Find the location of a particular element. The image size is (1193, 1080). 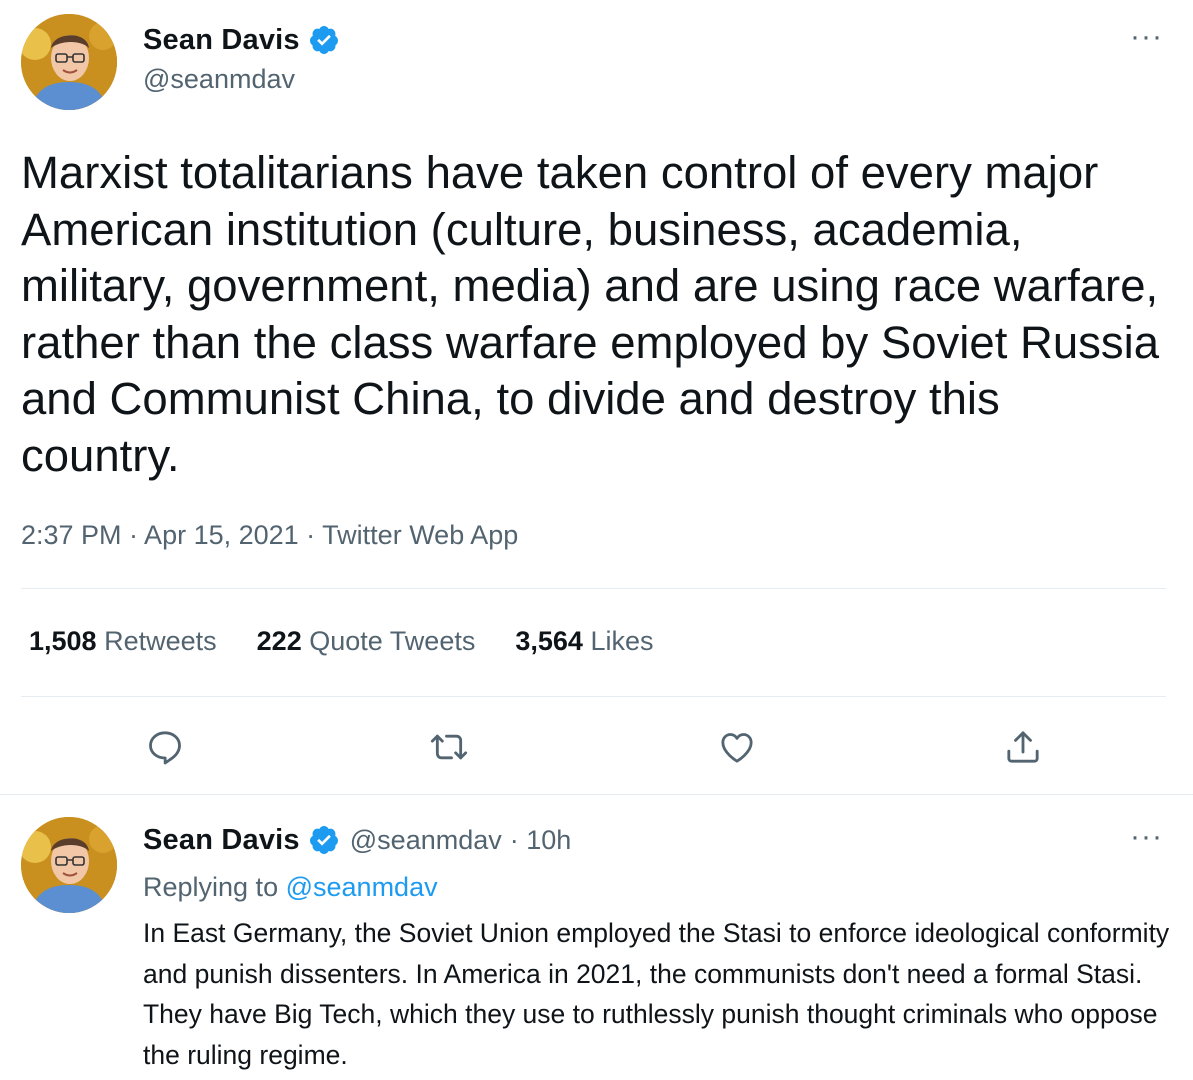

retweets-stat: 1,508 Retweets is located at coordinates (123, 641).